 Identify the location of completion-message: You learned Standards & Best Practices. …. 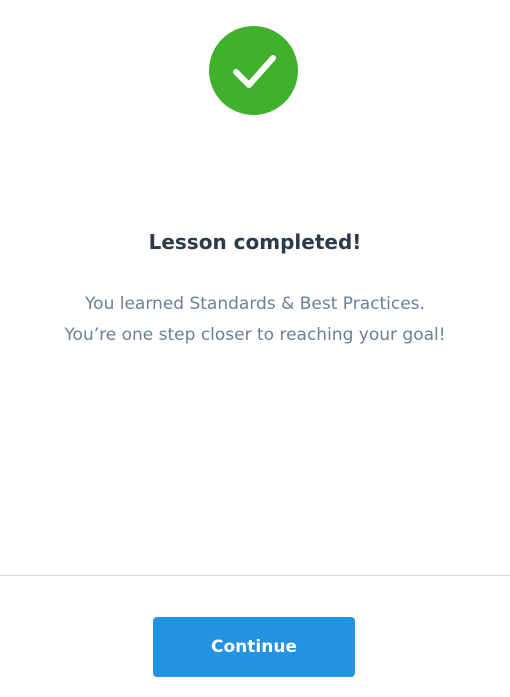
(255, 320).